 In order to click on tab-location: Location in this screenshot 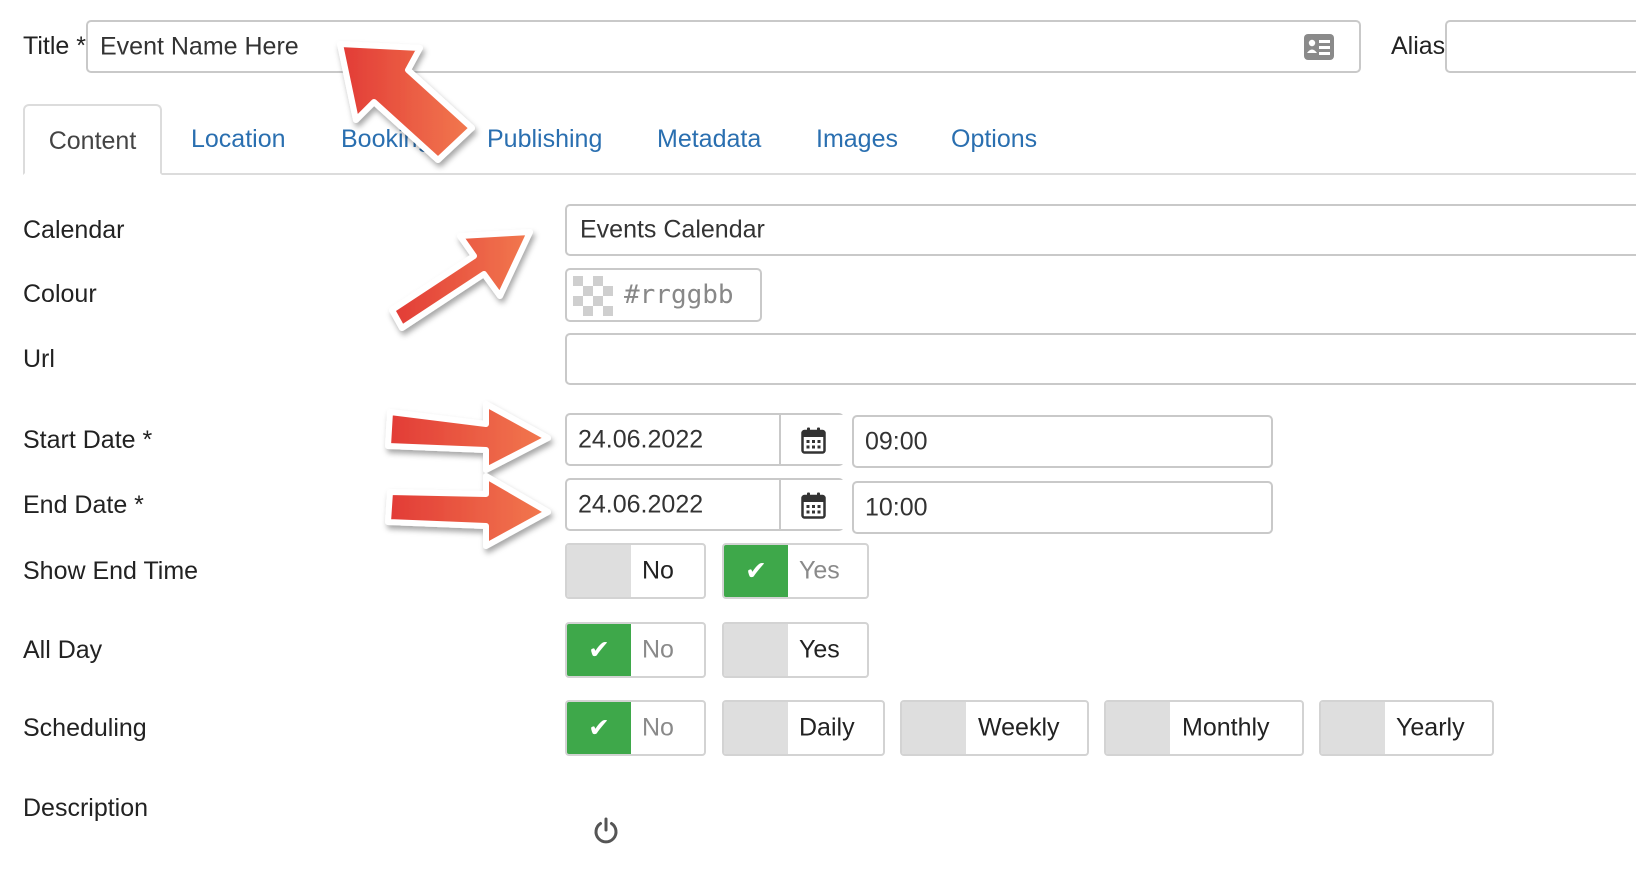, I will do `click(238, 139)`.